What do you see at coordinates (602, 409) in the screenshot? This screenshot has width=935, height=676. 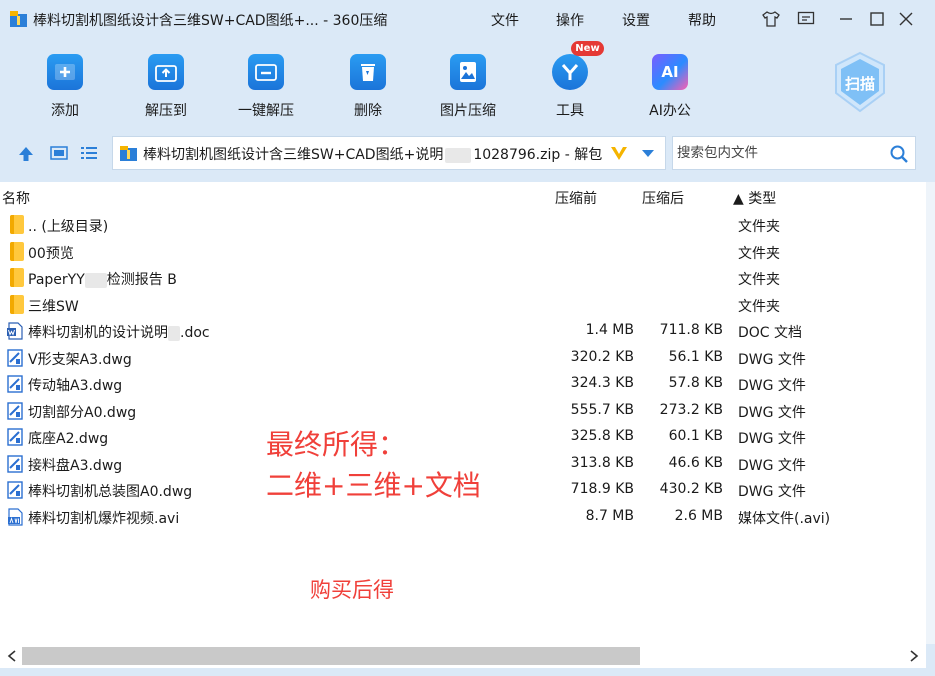 I see `size-before: 555.7 KB` at bounding box center [602, 409].